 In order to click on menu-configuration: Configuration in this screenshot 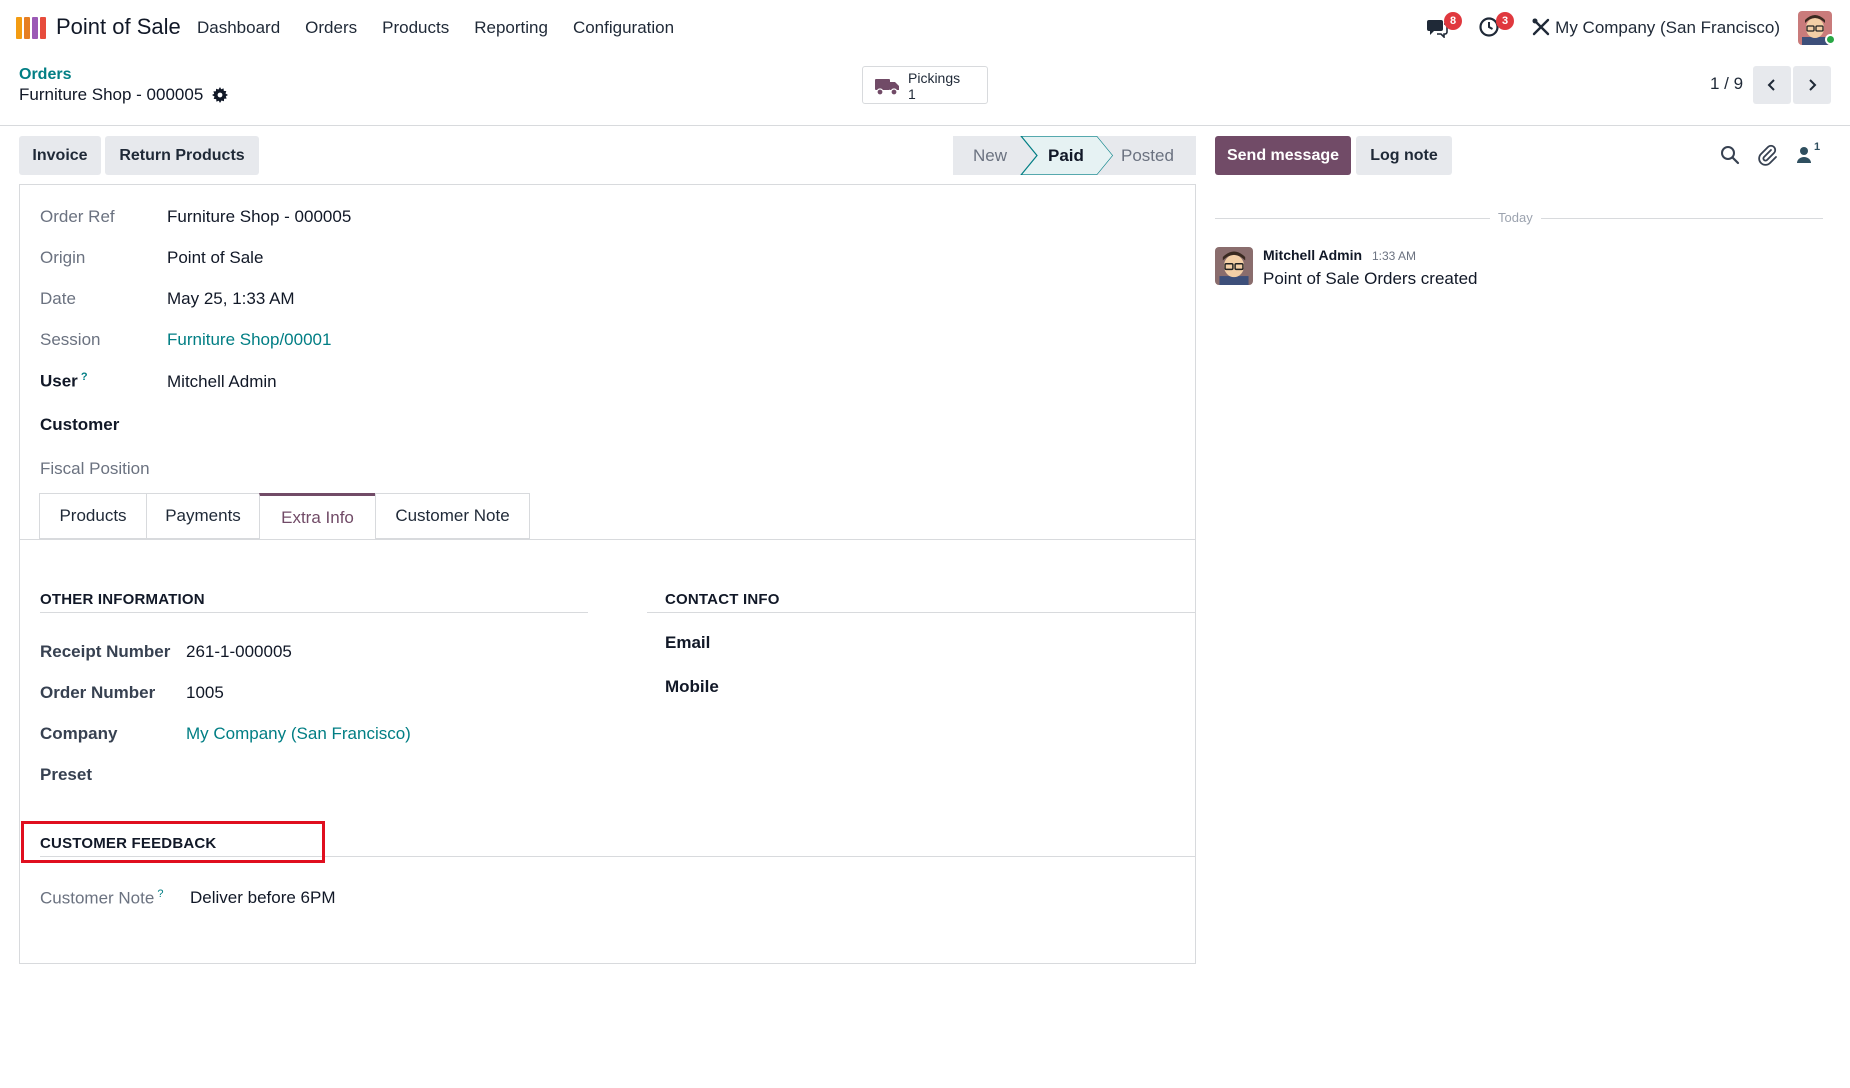, I will do `click(623, 28)`.